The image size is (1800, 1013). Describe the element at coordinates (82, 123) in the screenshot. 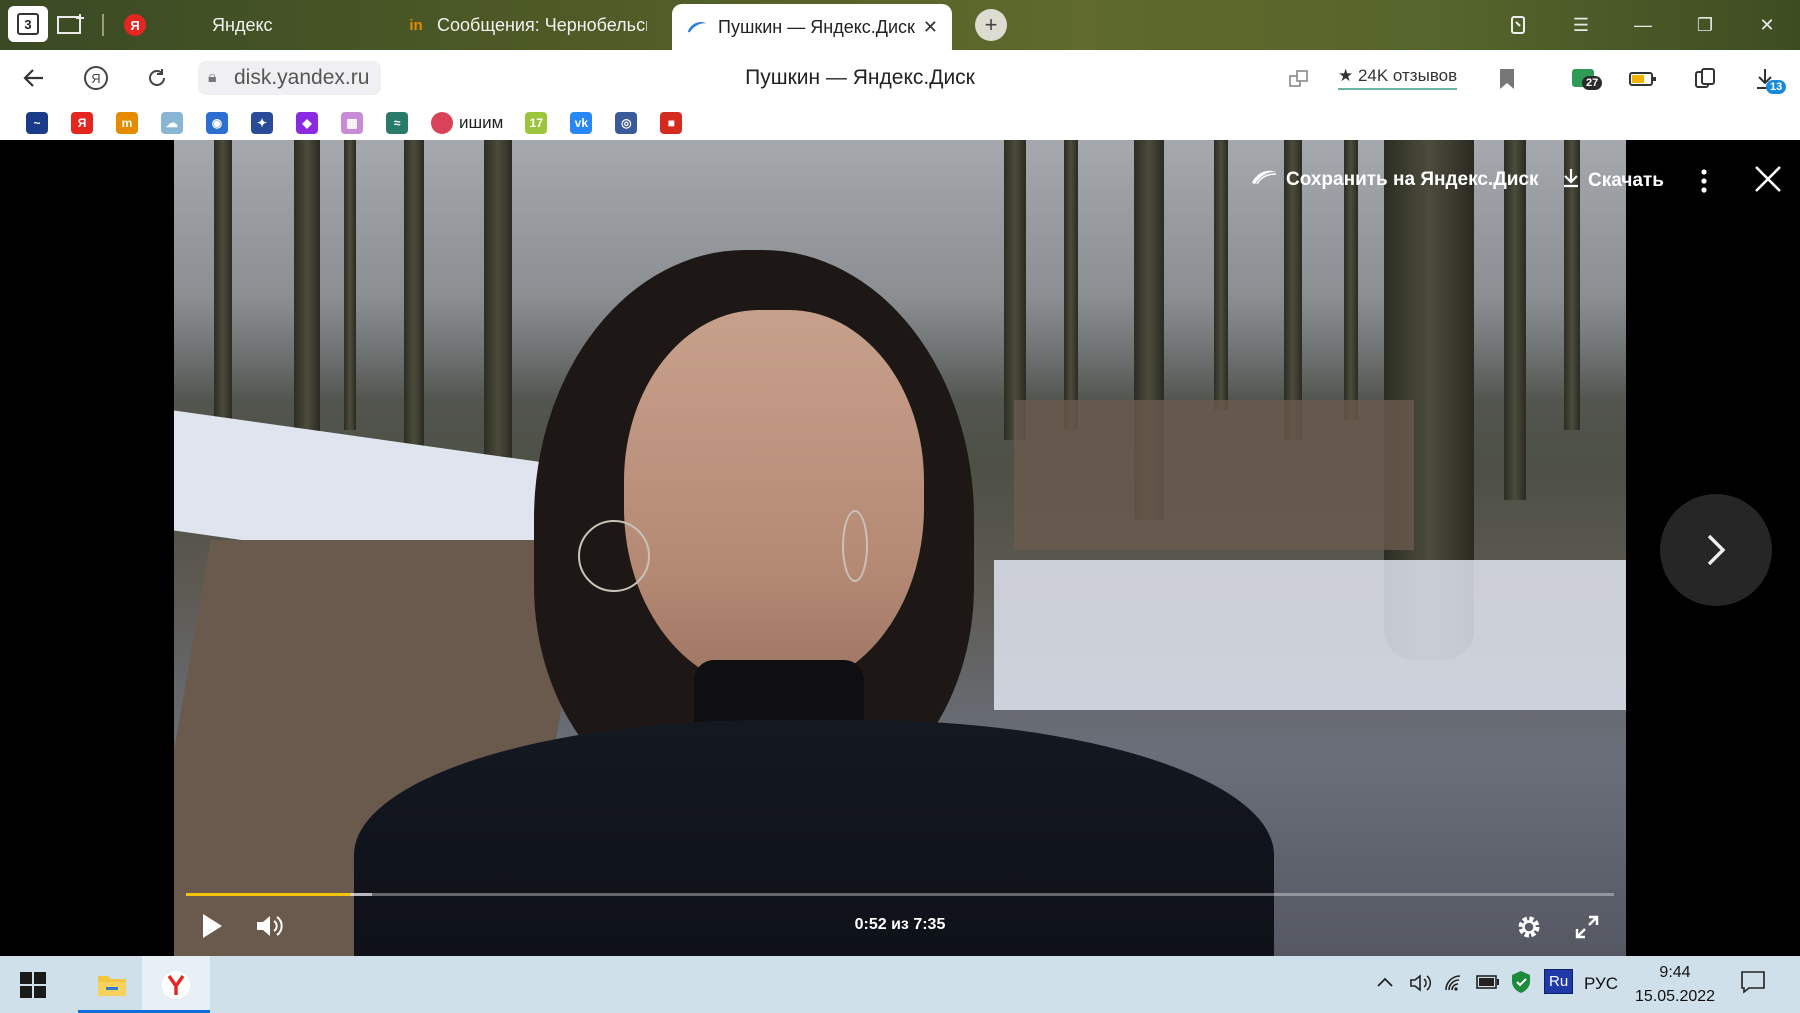

I see `yandex-icon: Я` at that location.